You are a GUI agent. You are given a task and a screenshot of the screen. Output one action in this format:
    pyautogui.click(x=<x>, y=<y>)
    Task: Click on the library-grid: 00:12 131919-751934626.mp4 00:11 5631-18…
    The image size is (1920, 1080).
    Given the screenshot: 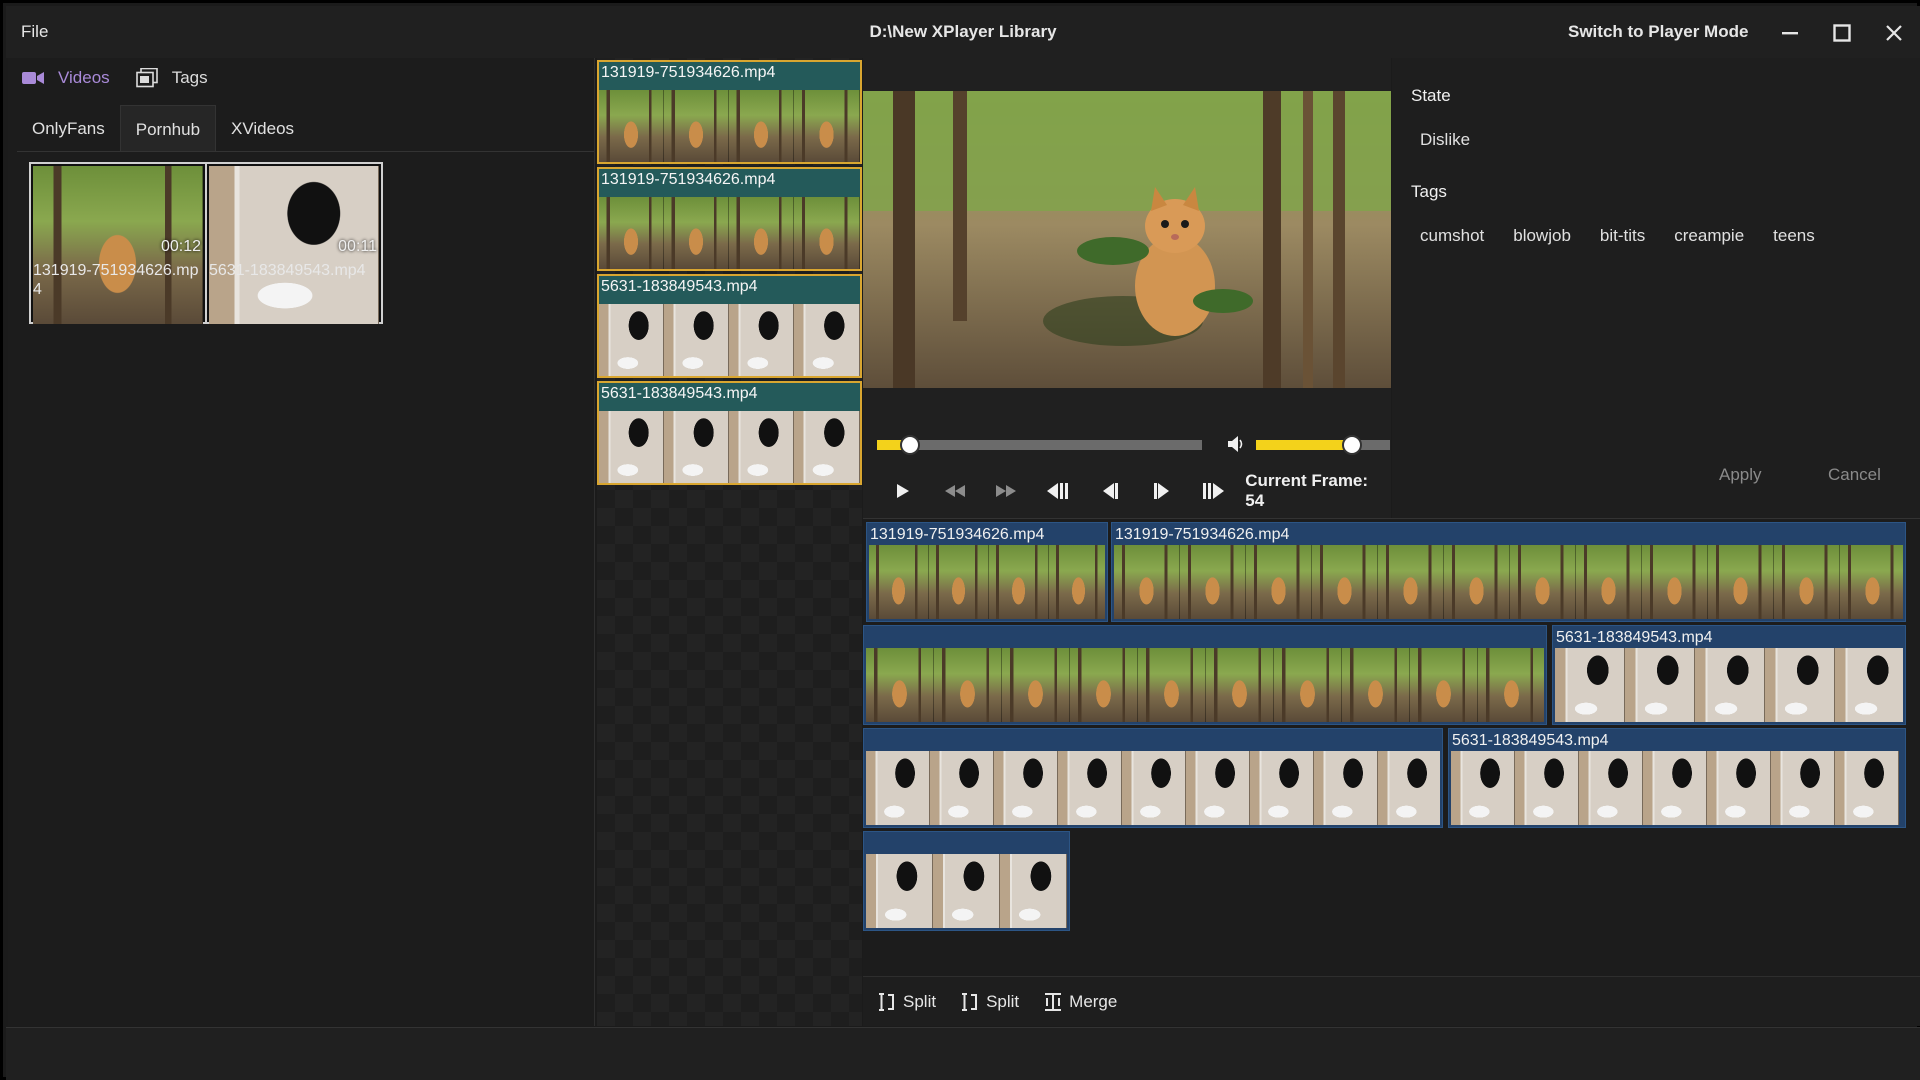 What is the action you would take?
    pyautogui.click(x=206, y=243)
    